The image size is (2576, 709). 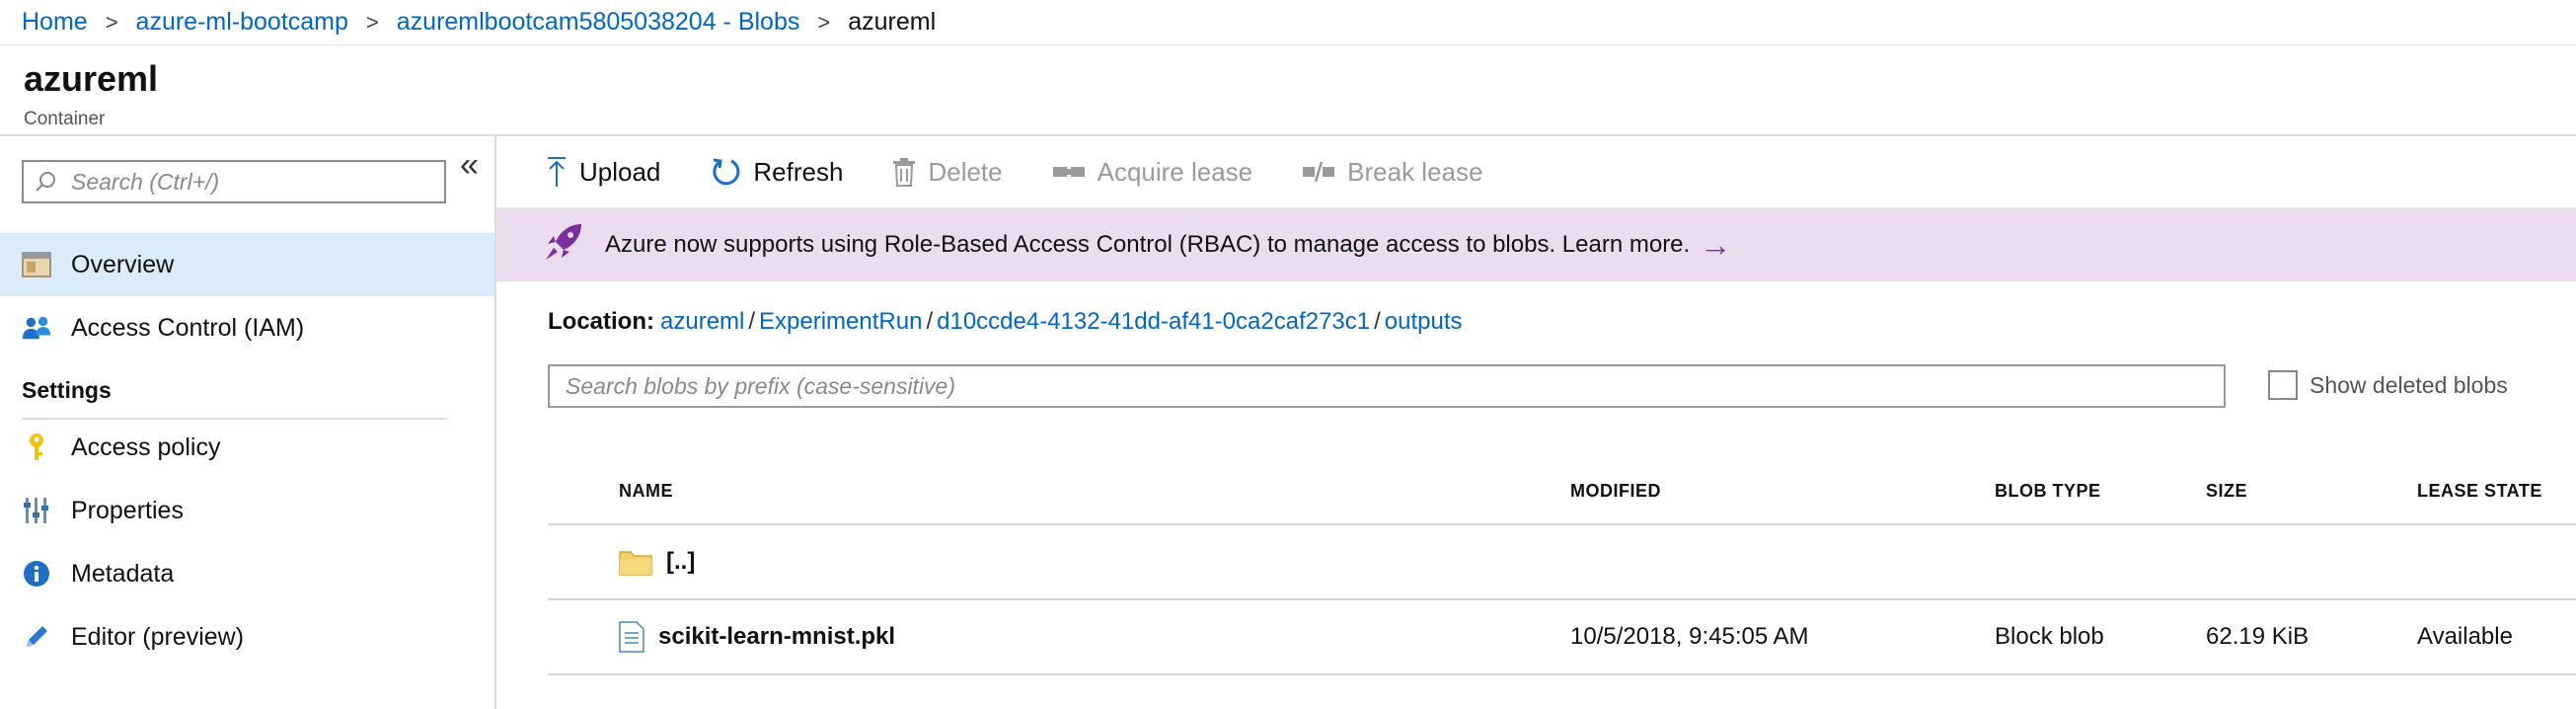 I want to click on upload-label: Upload, so click(x=620, y=171).